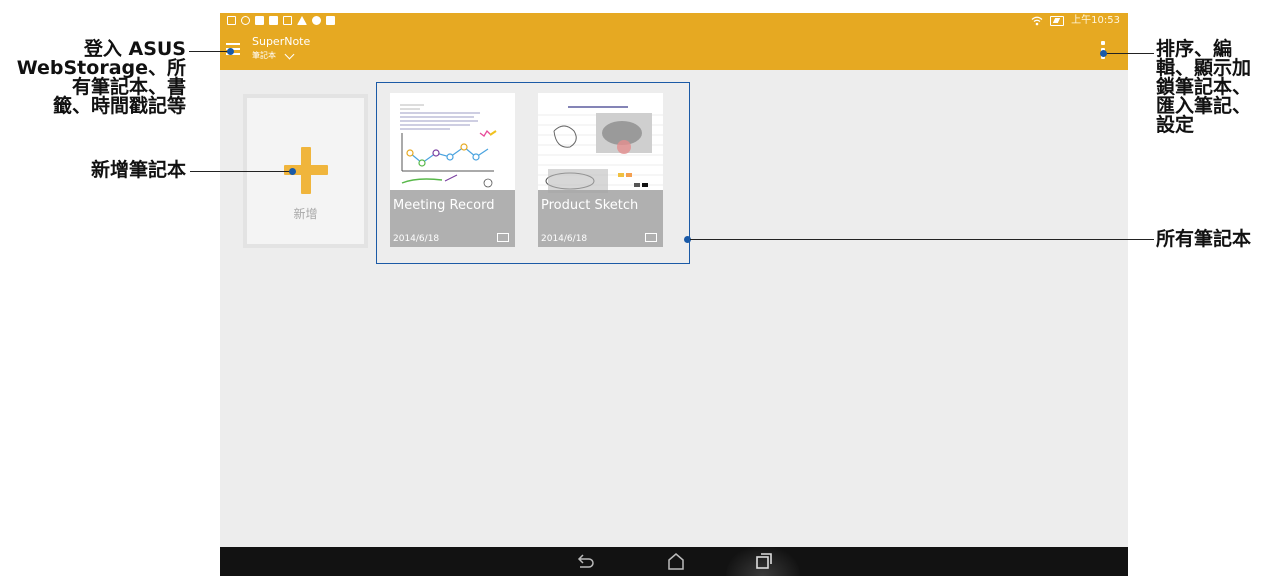 Image resolution: width=1283 pixels, height=576 pixels. What do you see at coordinates (330, 20) in the screenshot?
I see `play-icon` at bounding box center [330, 20].